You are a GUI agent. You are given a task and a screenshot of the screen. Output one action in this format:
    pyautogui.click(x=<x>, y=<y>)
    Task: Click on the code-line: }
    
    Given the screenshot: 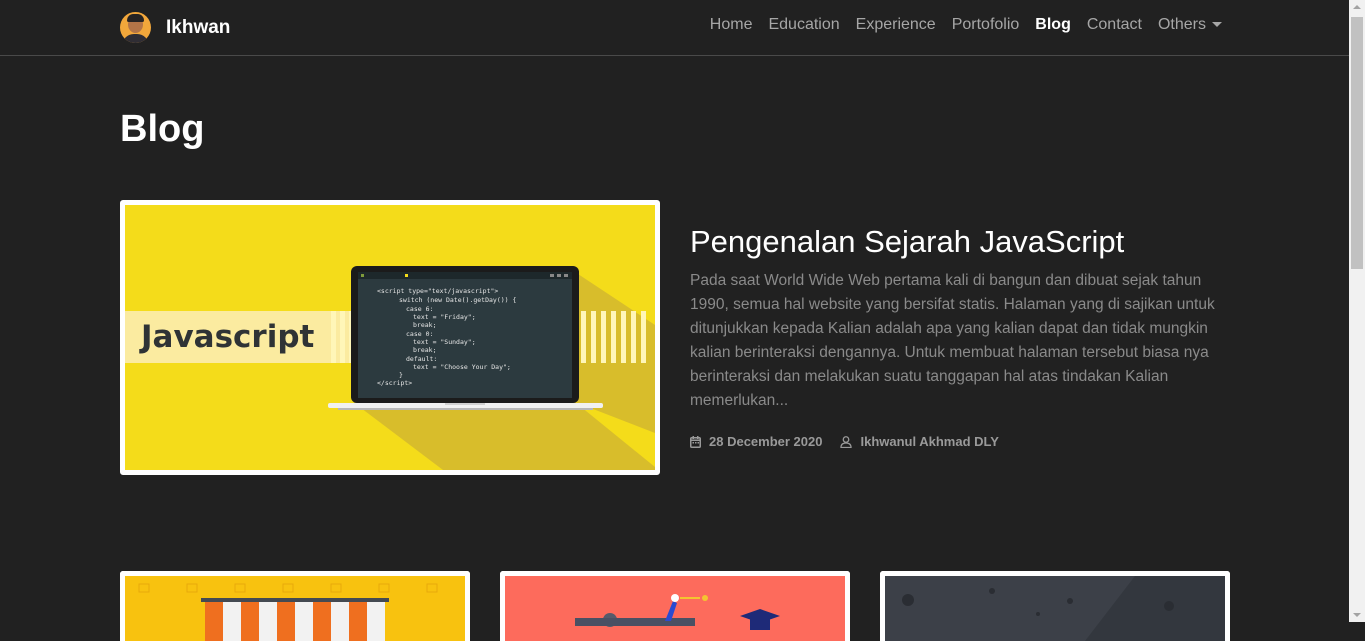 What is the action you would take?
    pyautogui.click(x=401, y=375)
    